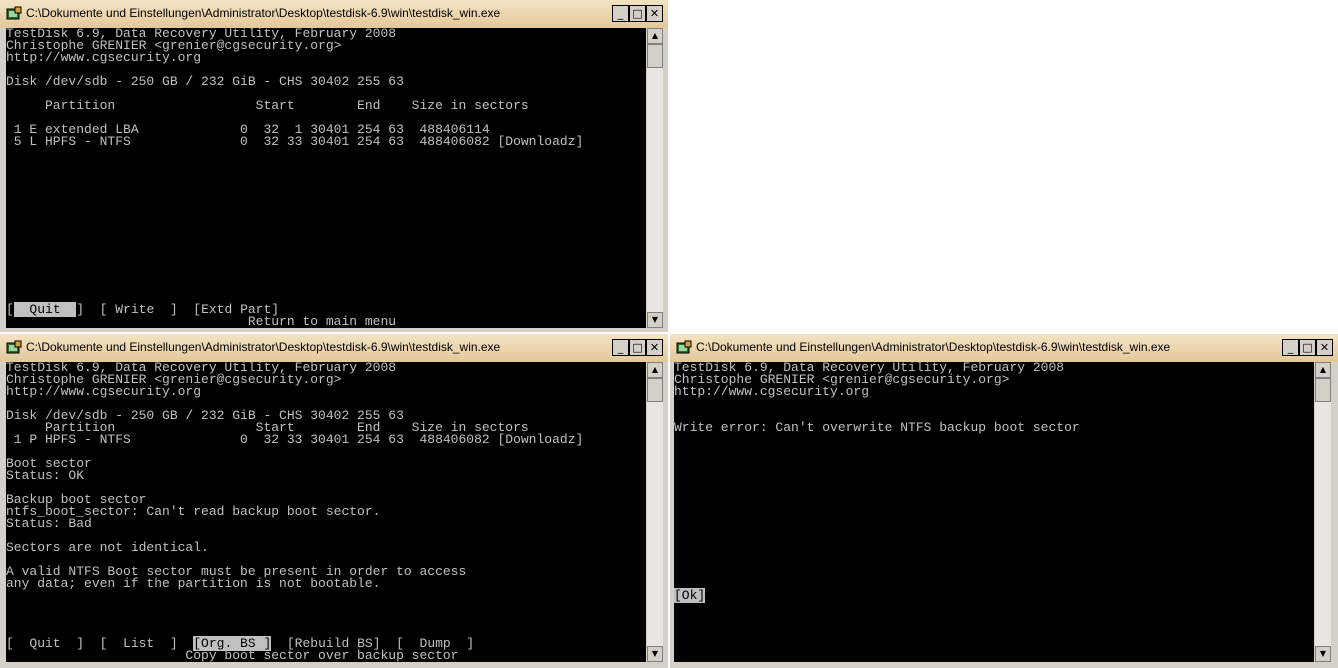 This screenshot has width=1338, height=668. Describe the element at coordinates (45, 475) in the screenshot. I see `boot-sector-status: Status: OK` at that location.